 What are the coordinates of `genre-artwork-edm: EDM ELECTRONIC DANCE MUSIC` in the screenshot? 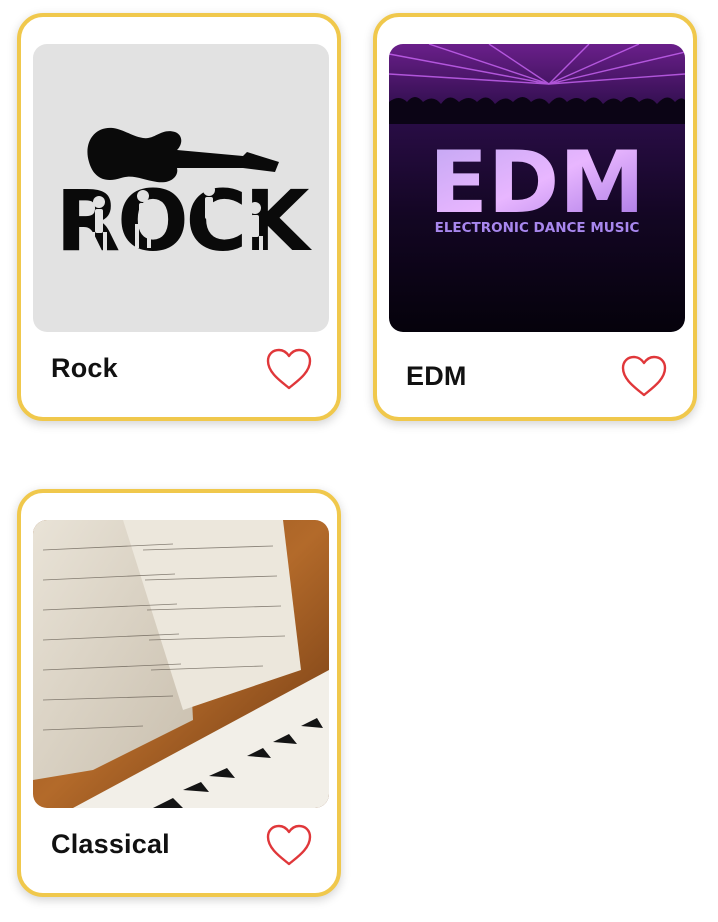 It's located at (537, 188).